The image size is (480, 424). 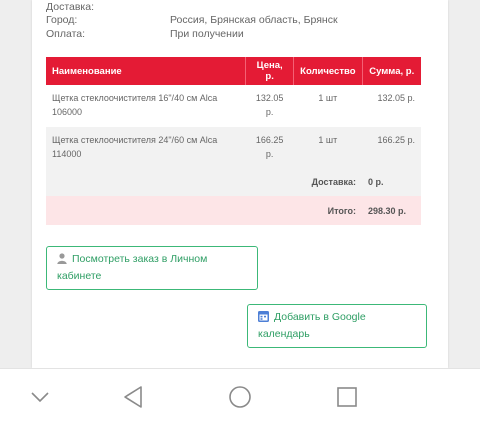 What do you see at coordinates (146, 71) in the screenshot?
I see `column-header-name: Наименование` at bounding box center [146, 71].